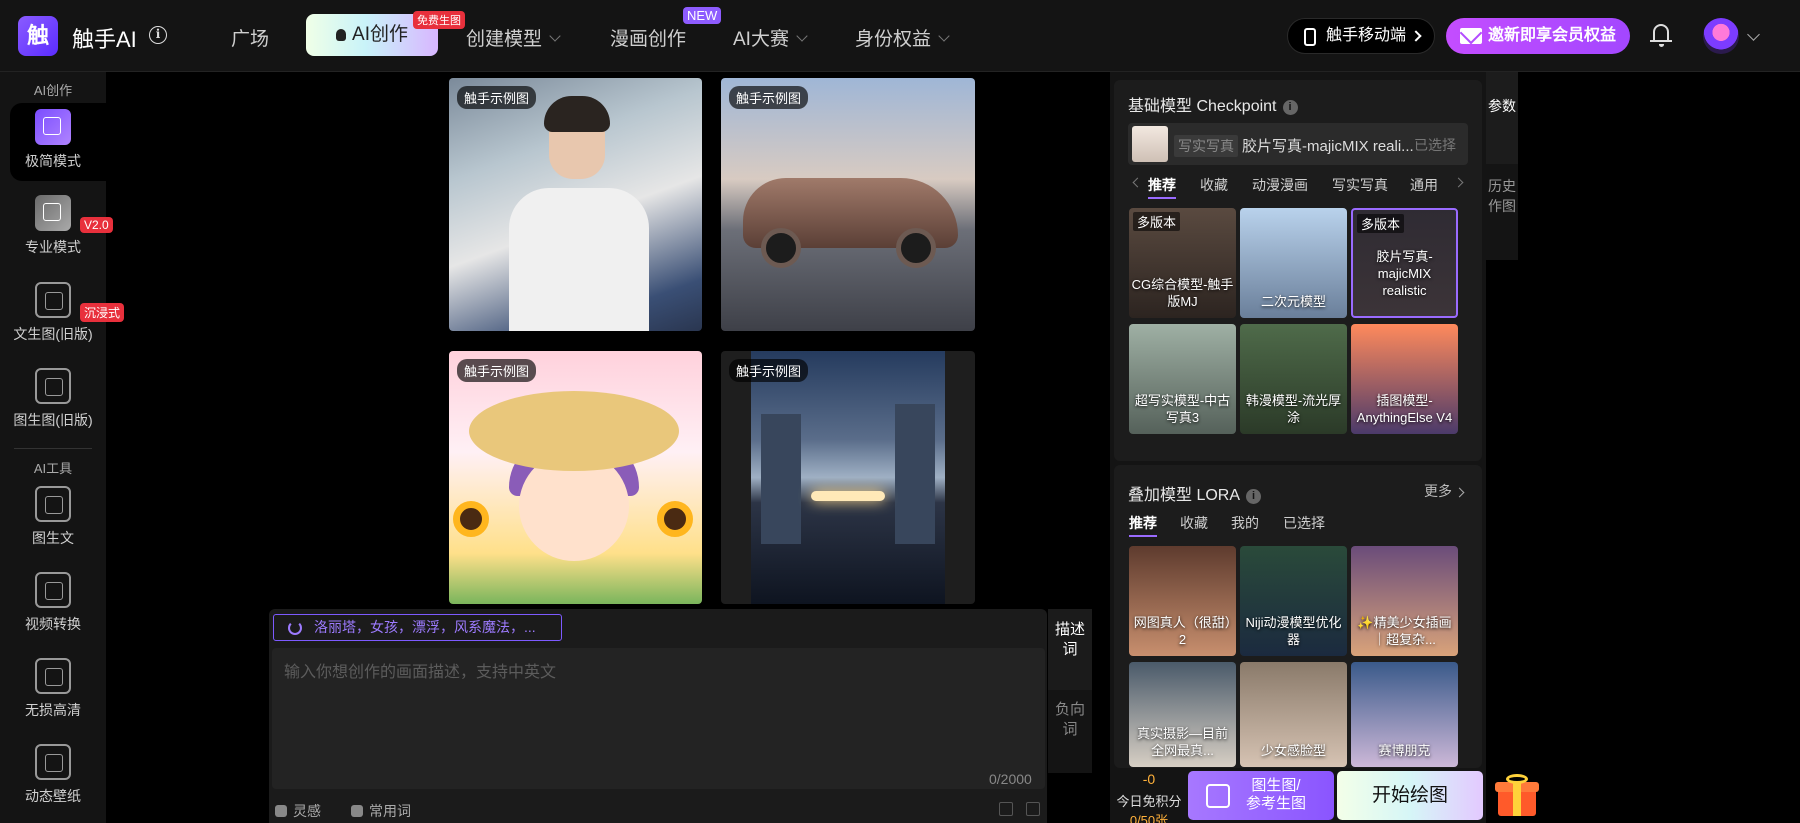 Image resolution: width=1800 pixels, height=823 pixels. I want to click on tab-selected: 已选择, so click(1304, 523).